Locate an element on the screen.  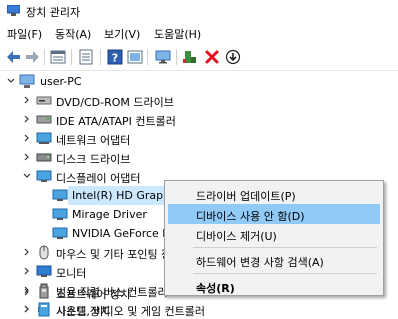
menu-item-uninstall-device: 디바이스 제거(U) is located at coordinates (274, 234).